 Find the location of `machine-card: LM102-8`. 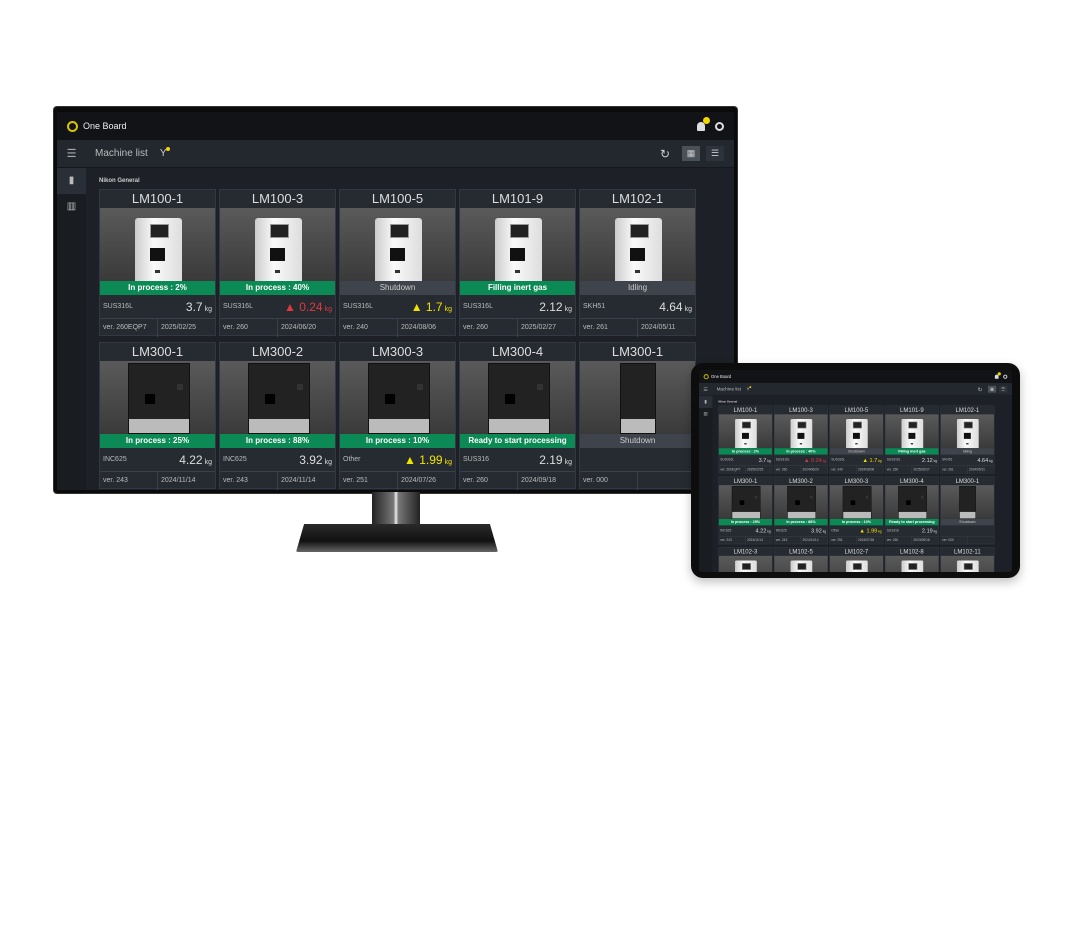

machine-card: LM102-8 is located at coordinates (911, 559).